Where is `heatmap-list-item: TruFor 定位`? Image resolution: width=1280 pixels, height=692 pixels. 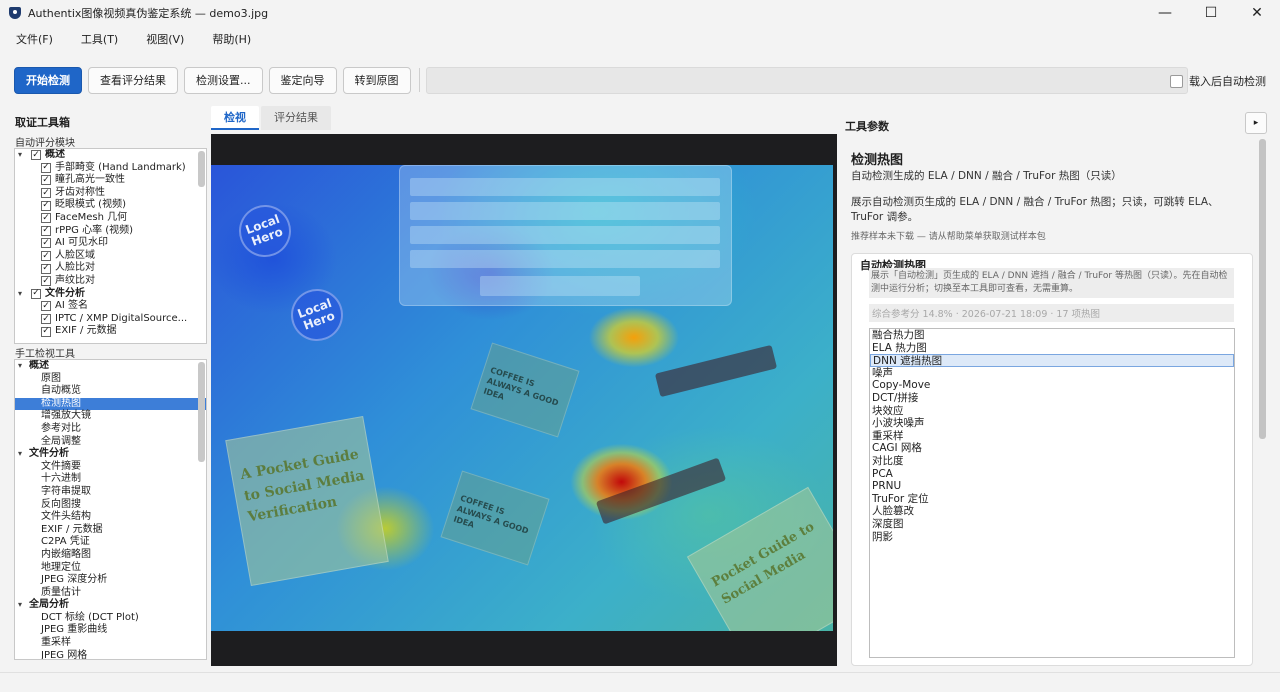
heatmap-list-item: TruFor 定位 is located at coordinates (1052, 499).